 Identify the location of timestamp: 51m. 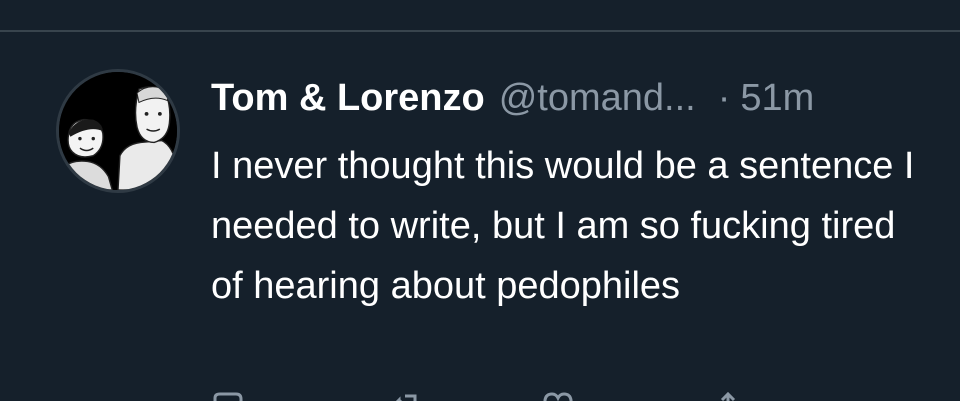
(777, 98).